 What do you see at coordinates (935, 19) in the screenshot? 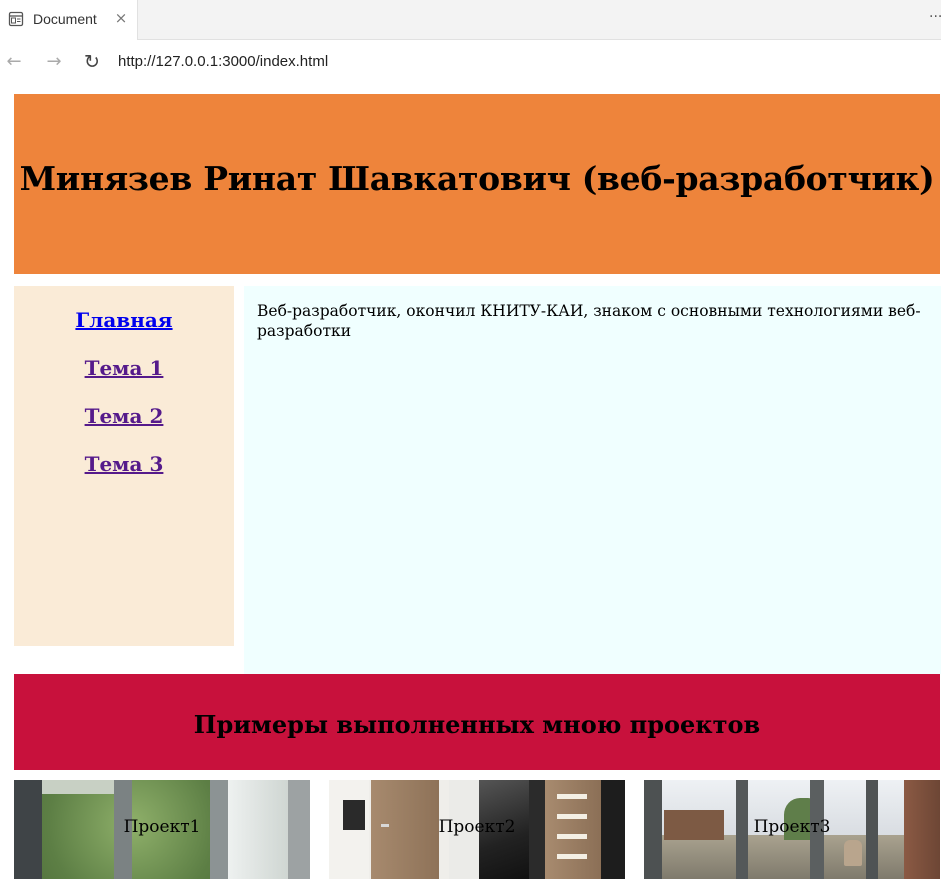
I see `more-options-icon: ···` at bounding box center [935, 19].